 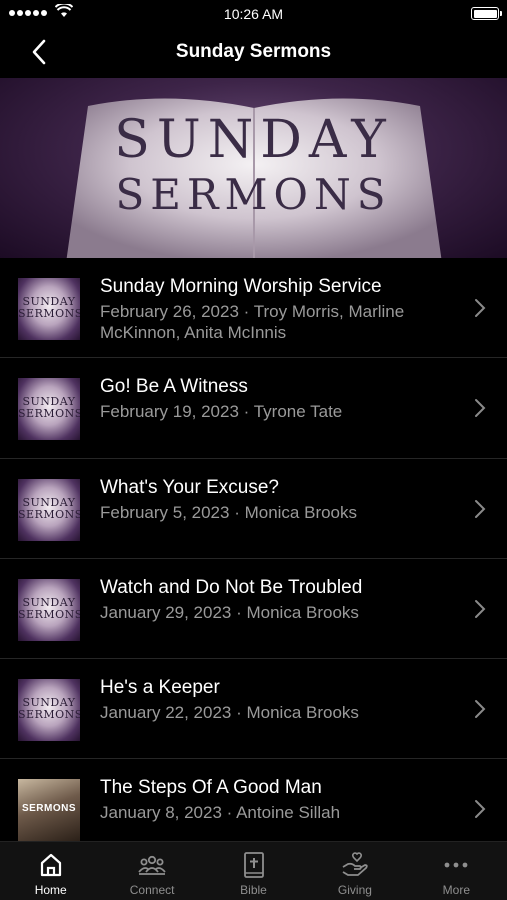 I want to click on sermon-subtitle: January 29, 2023 · Monica Brooks, so click(x=229, y=612).